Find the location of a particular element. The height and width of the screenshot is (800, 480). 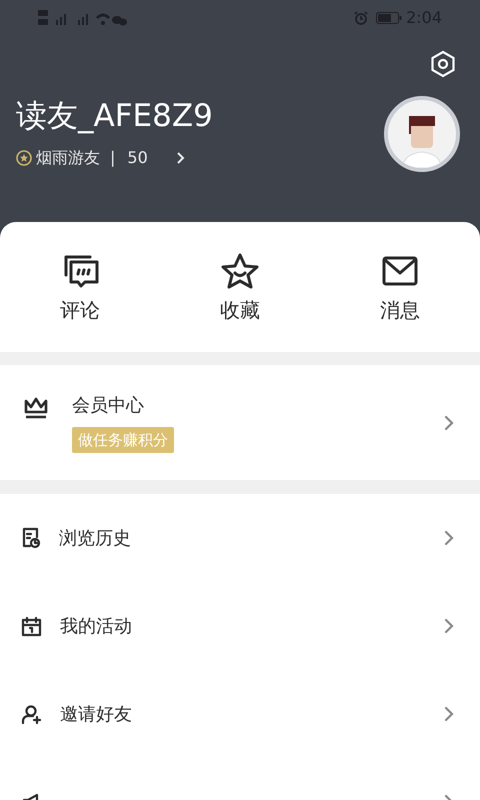

menu-item: 浏览历史 is located at coordinates (240, 538).